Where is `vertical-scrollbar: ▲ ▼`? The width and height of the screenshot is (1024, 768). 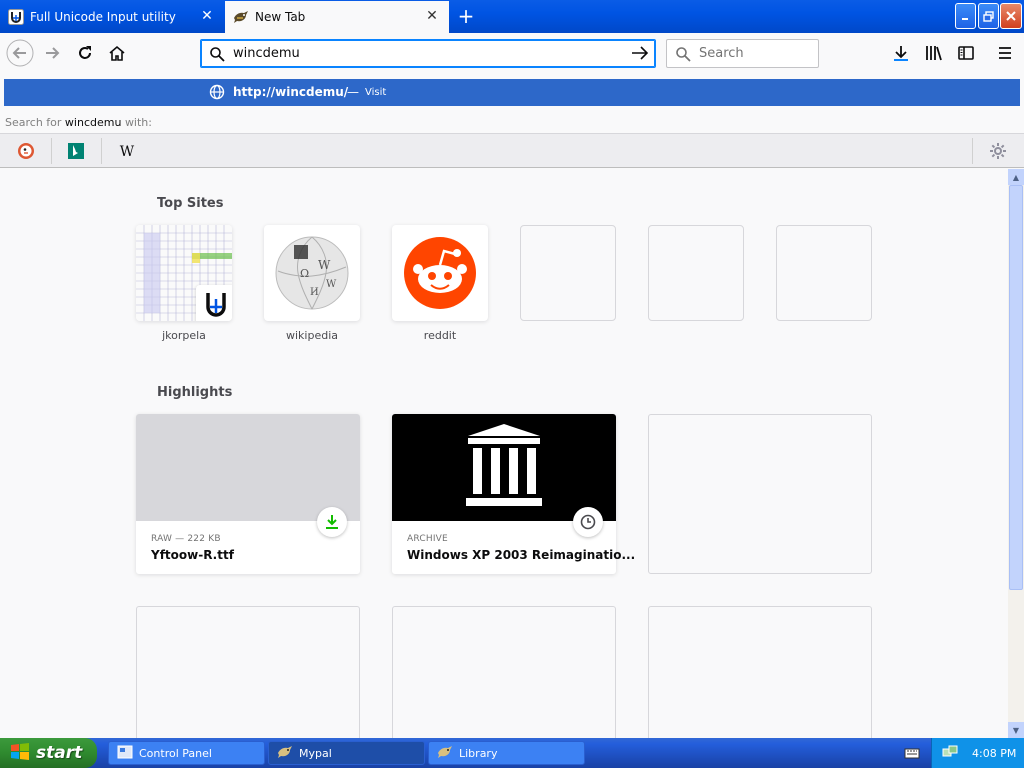
vertical-scrollbar: ▲ ▼ is located at coordinates (1016, 453).